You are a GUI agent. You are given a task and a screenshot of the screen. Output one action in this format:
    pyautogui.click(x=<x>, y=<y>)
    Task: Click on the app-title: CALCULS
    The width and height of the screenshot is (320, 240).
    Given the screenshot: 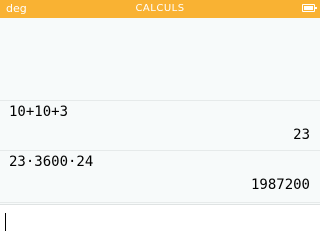 What is the action you would take?
    pyautogui.click(x=160, y=8)
    